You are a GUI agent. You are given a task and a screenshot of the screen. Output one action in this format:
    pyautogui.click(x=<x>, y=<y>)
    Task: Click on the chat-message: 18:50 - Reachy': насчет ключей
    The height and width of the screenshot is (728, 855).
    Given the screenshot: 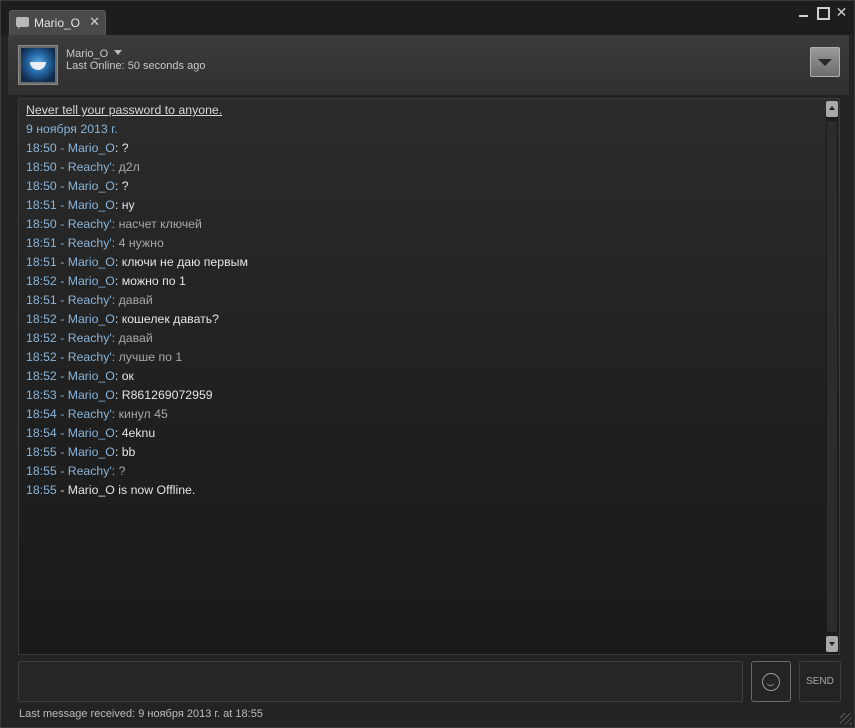 What is the action you would take?
    pyautogui.click(x=421, y=224)
    